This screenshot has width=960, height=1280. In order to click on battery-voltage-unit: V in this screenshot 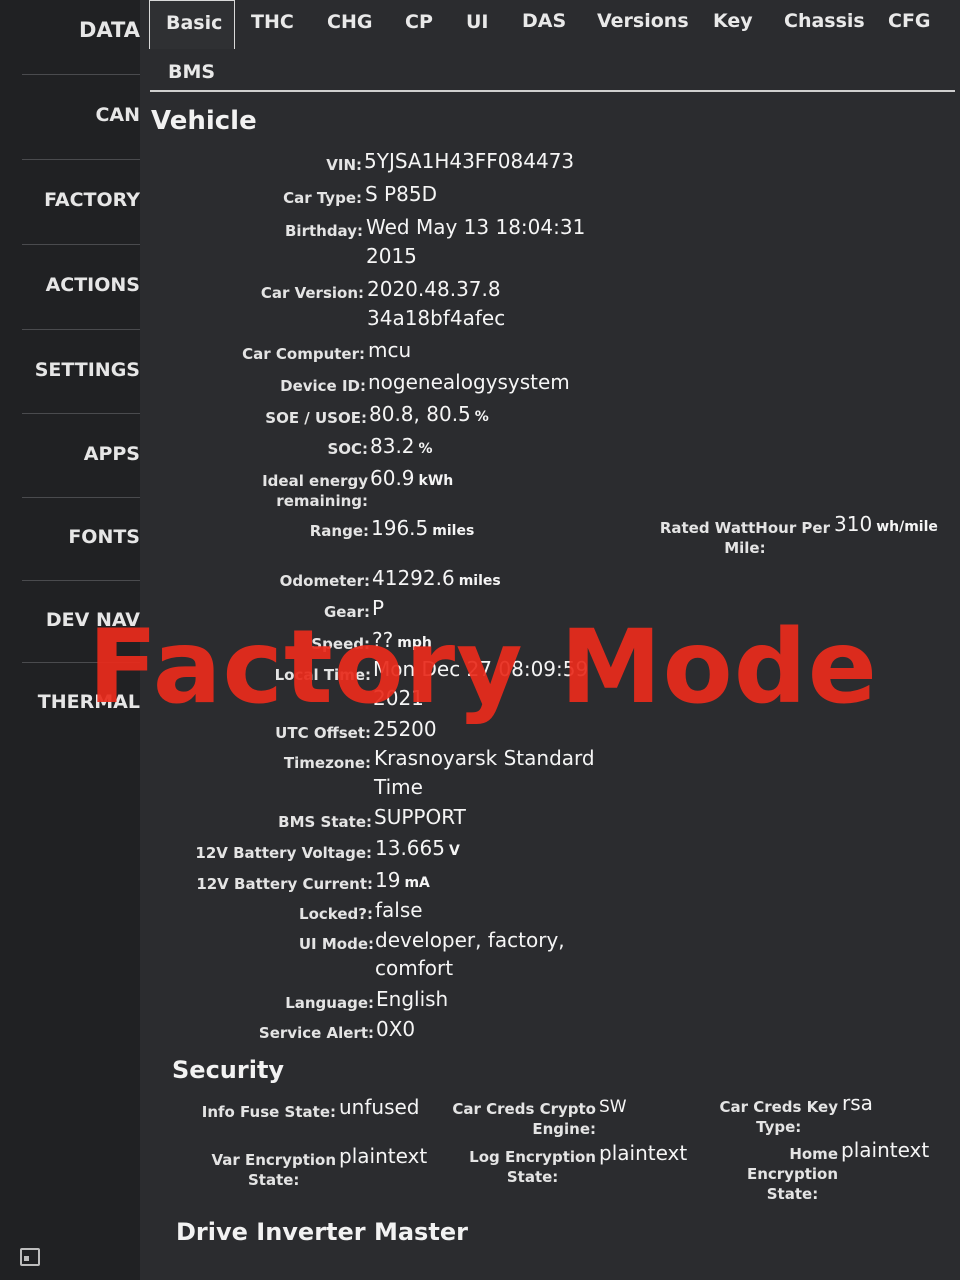, I will do `click(454, 851)`.